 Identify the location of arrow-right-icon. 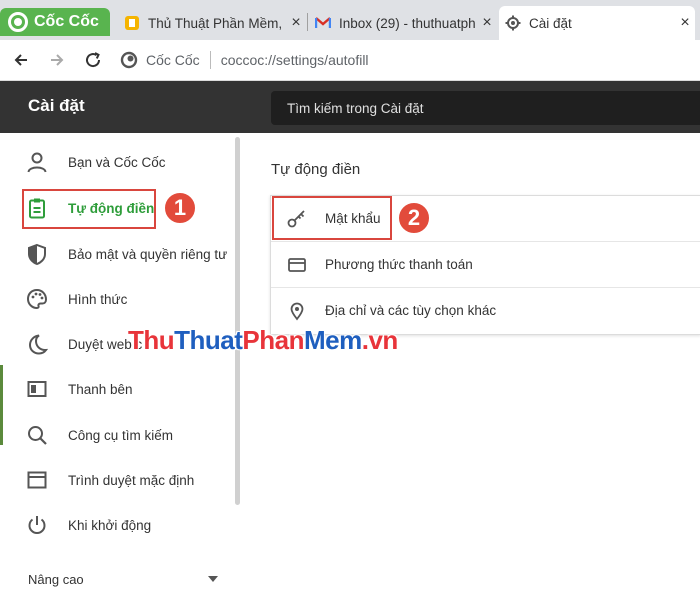
(57, 60).